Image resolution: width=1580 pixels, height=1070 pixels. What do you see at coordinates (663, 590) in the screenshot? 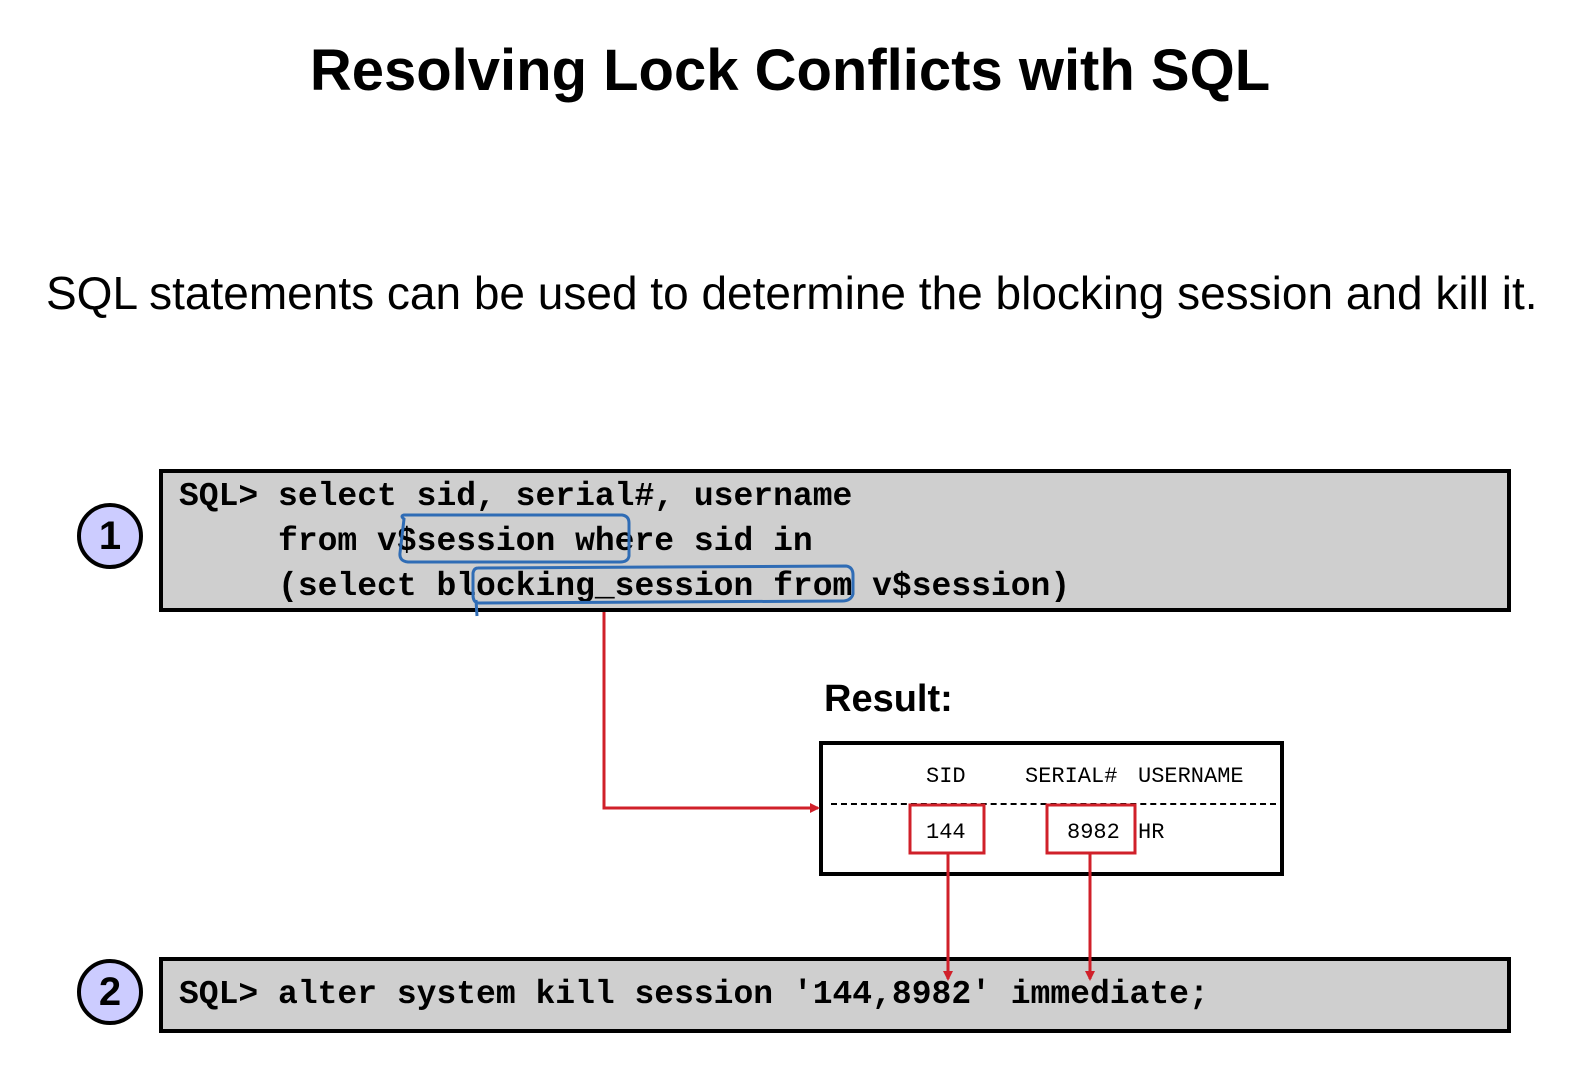
I see `highlight-blocking-session` at bounding box center [663, 590].